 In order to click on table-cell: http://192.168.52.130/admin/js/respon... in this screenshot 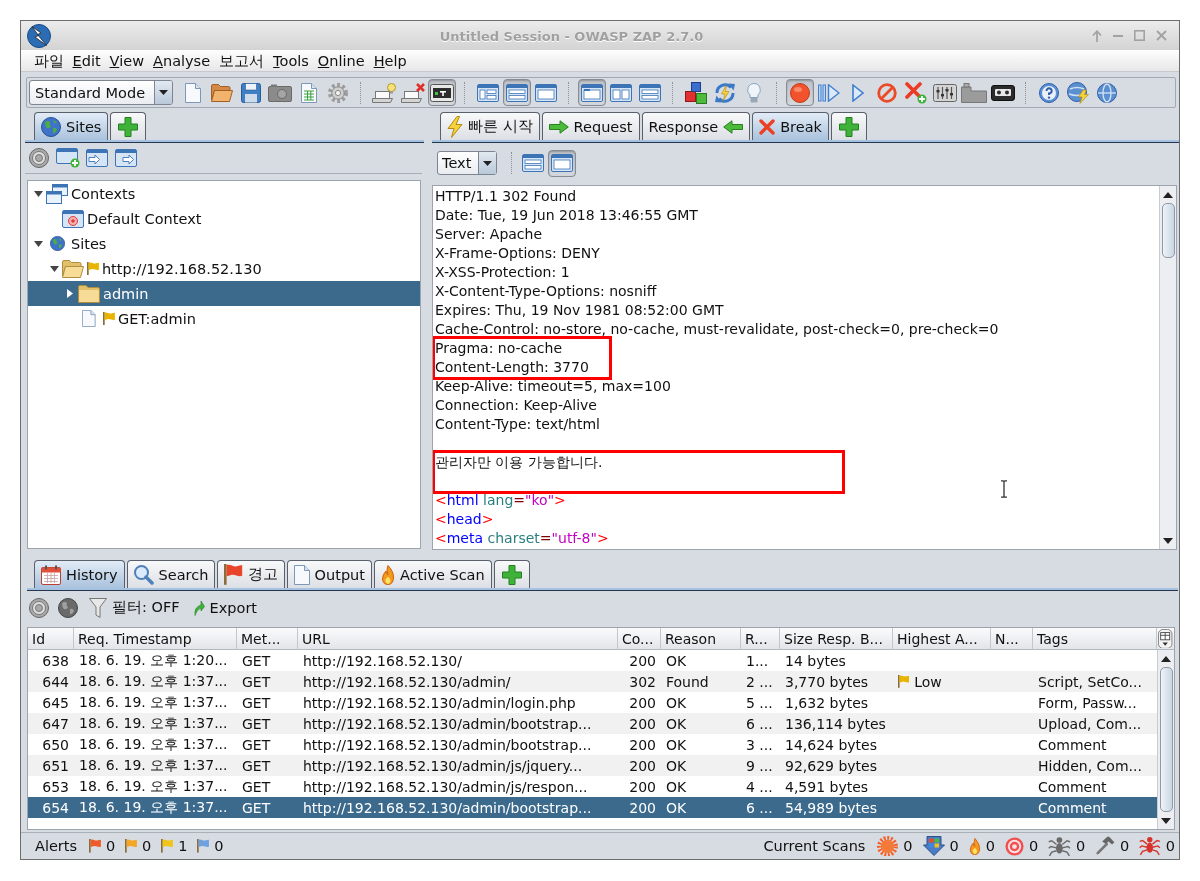, I will do `click(445, 786)`.